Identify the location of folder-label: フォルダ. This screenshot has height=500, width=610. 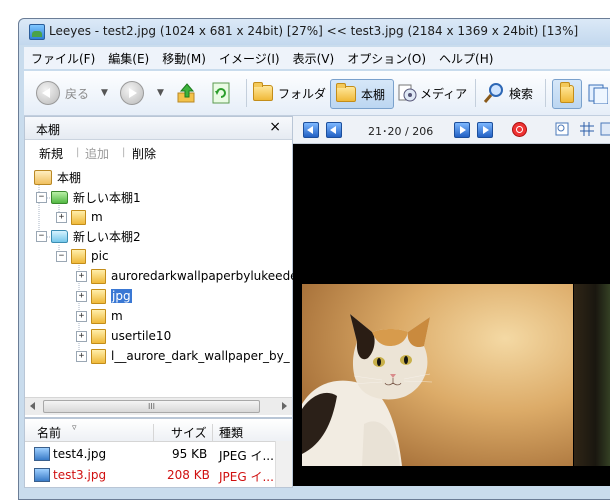
(302, 93).